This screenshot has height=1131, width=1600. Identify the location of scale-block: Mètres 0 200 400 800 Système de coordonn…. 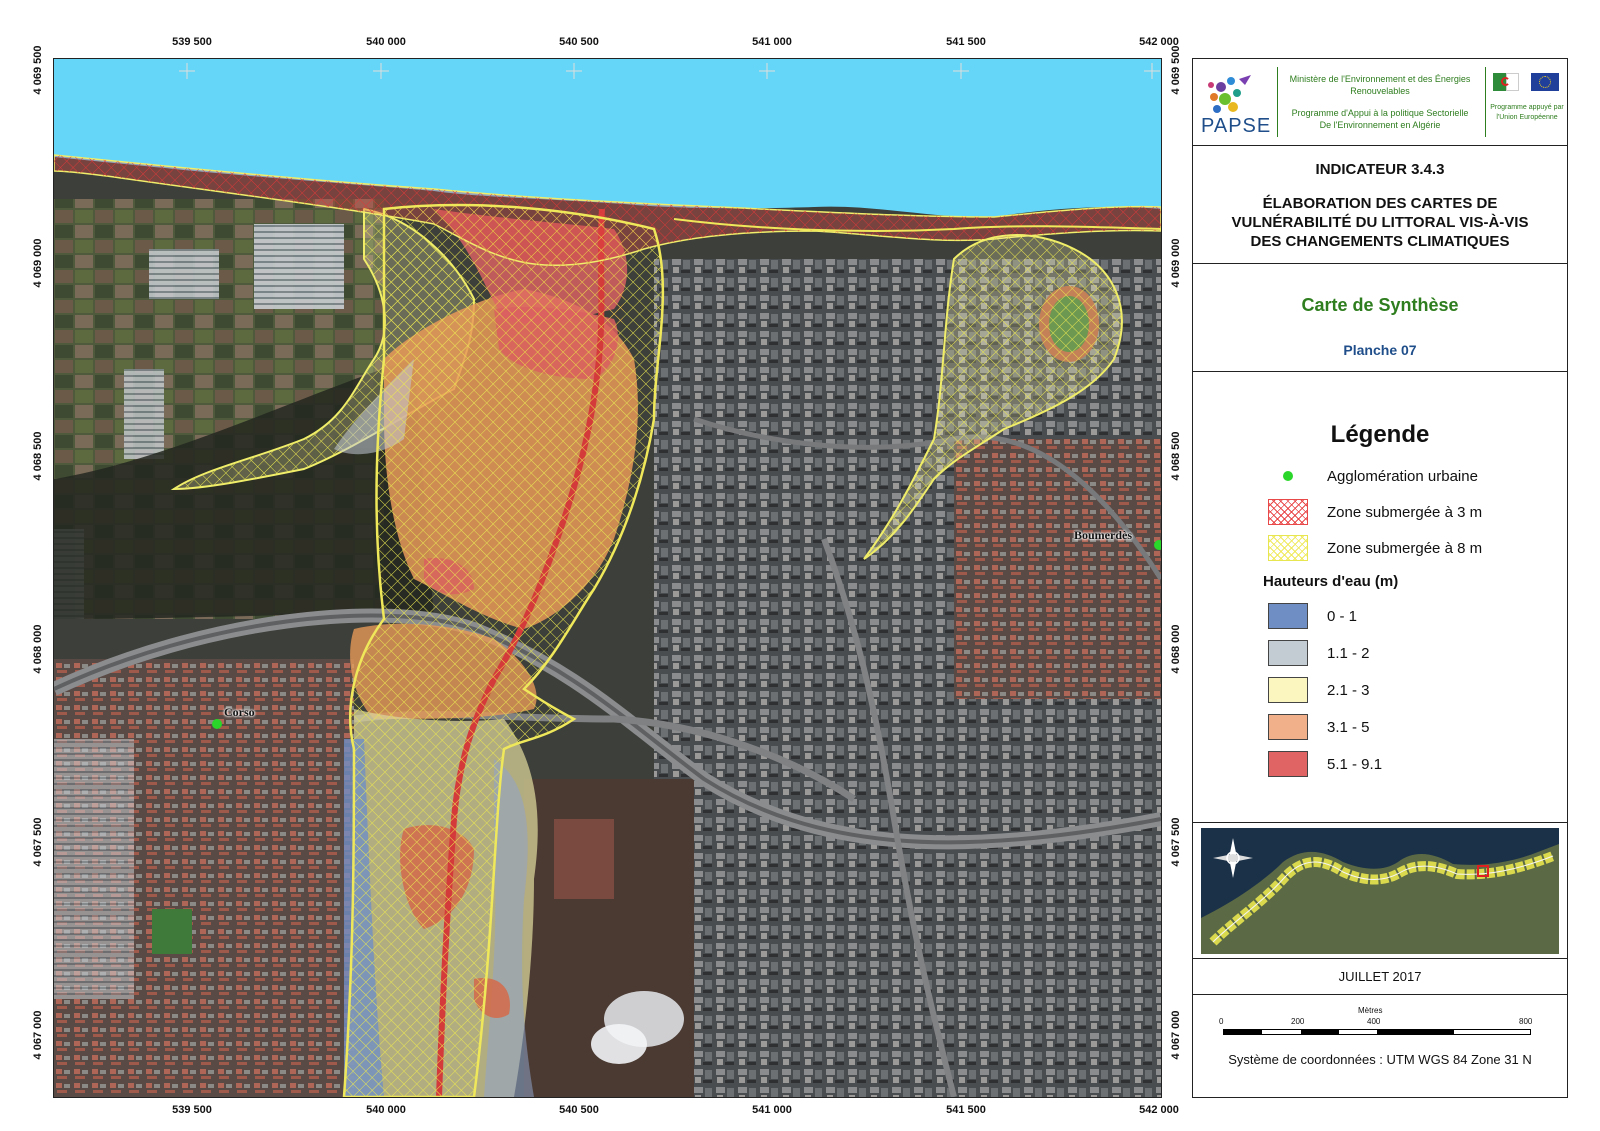
(1380, 1045).